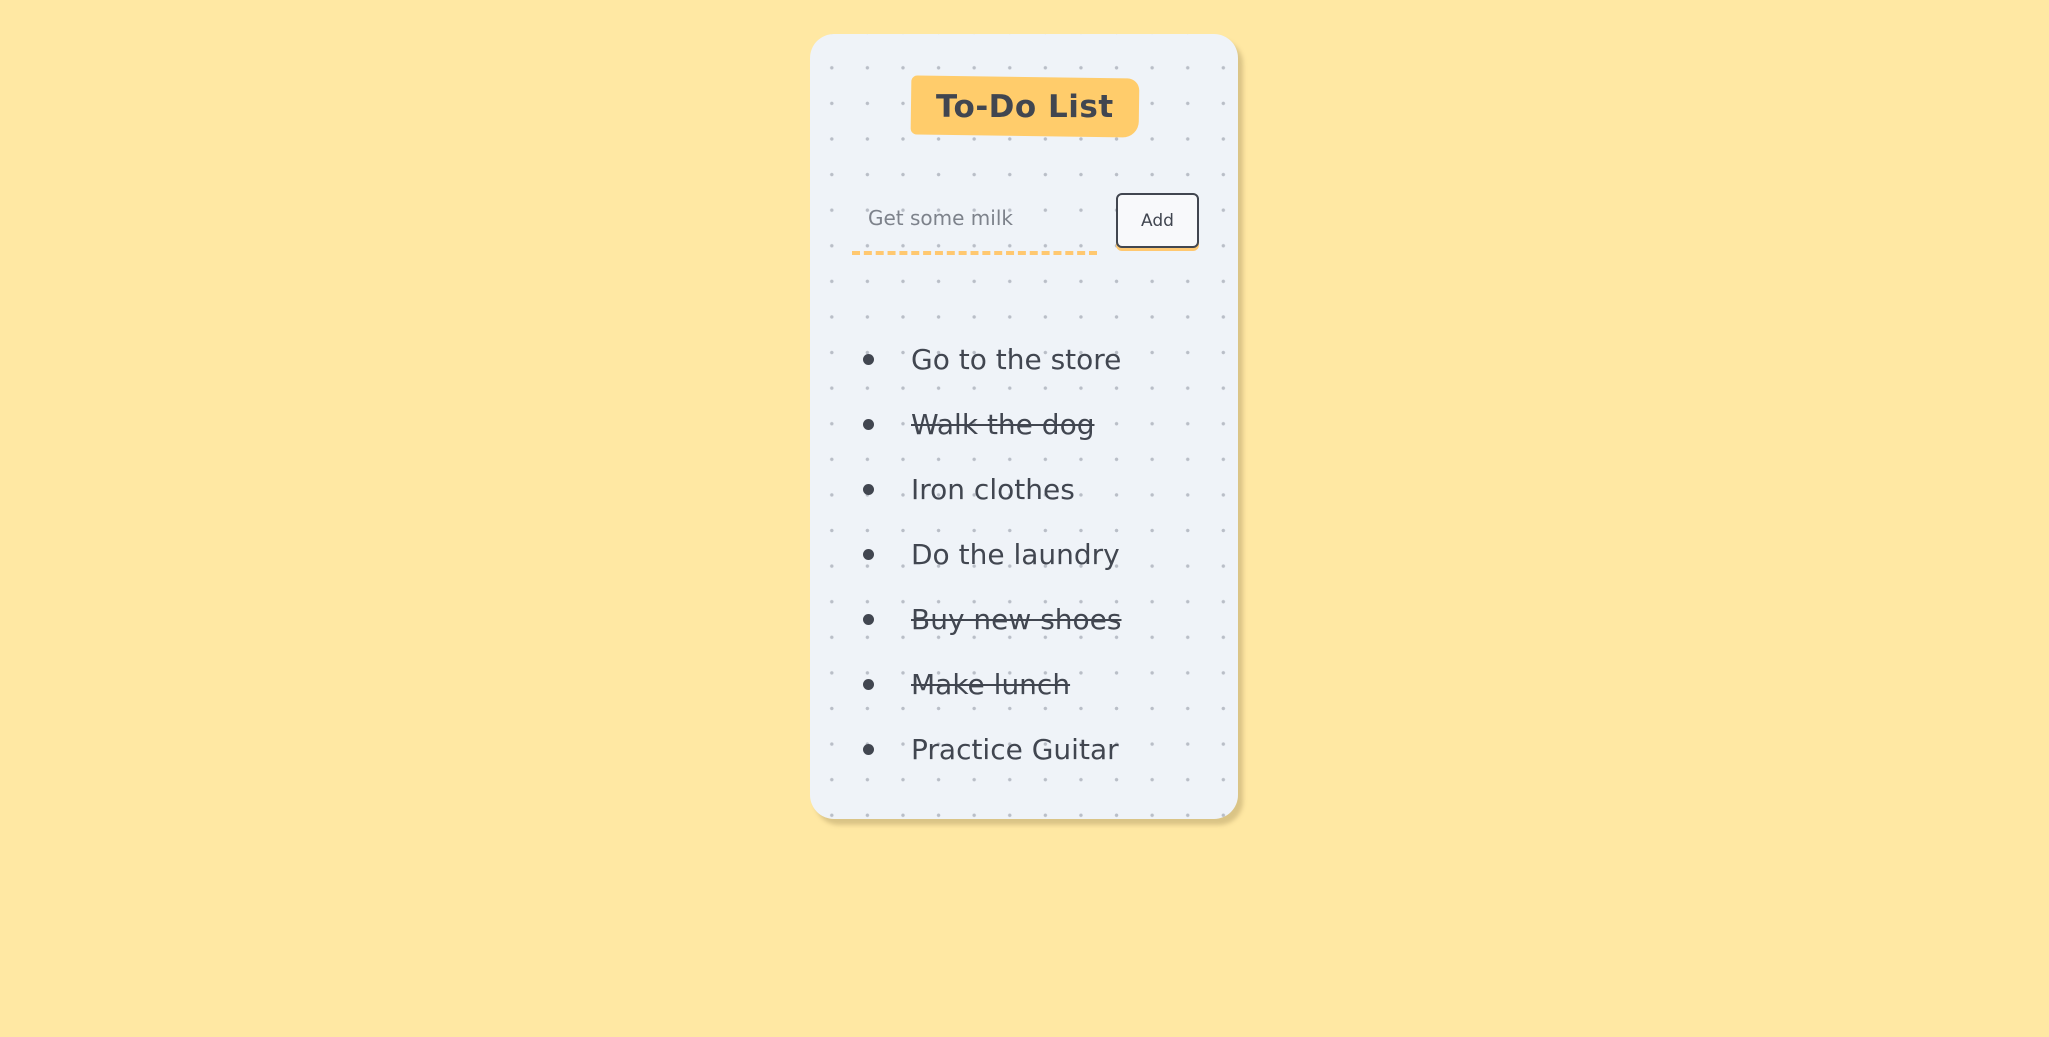 This screenshot has height=1037, width=2049. I want to click on add-button: Add, so click(1157, 220).